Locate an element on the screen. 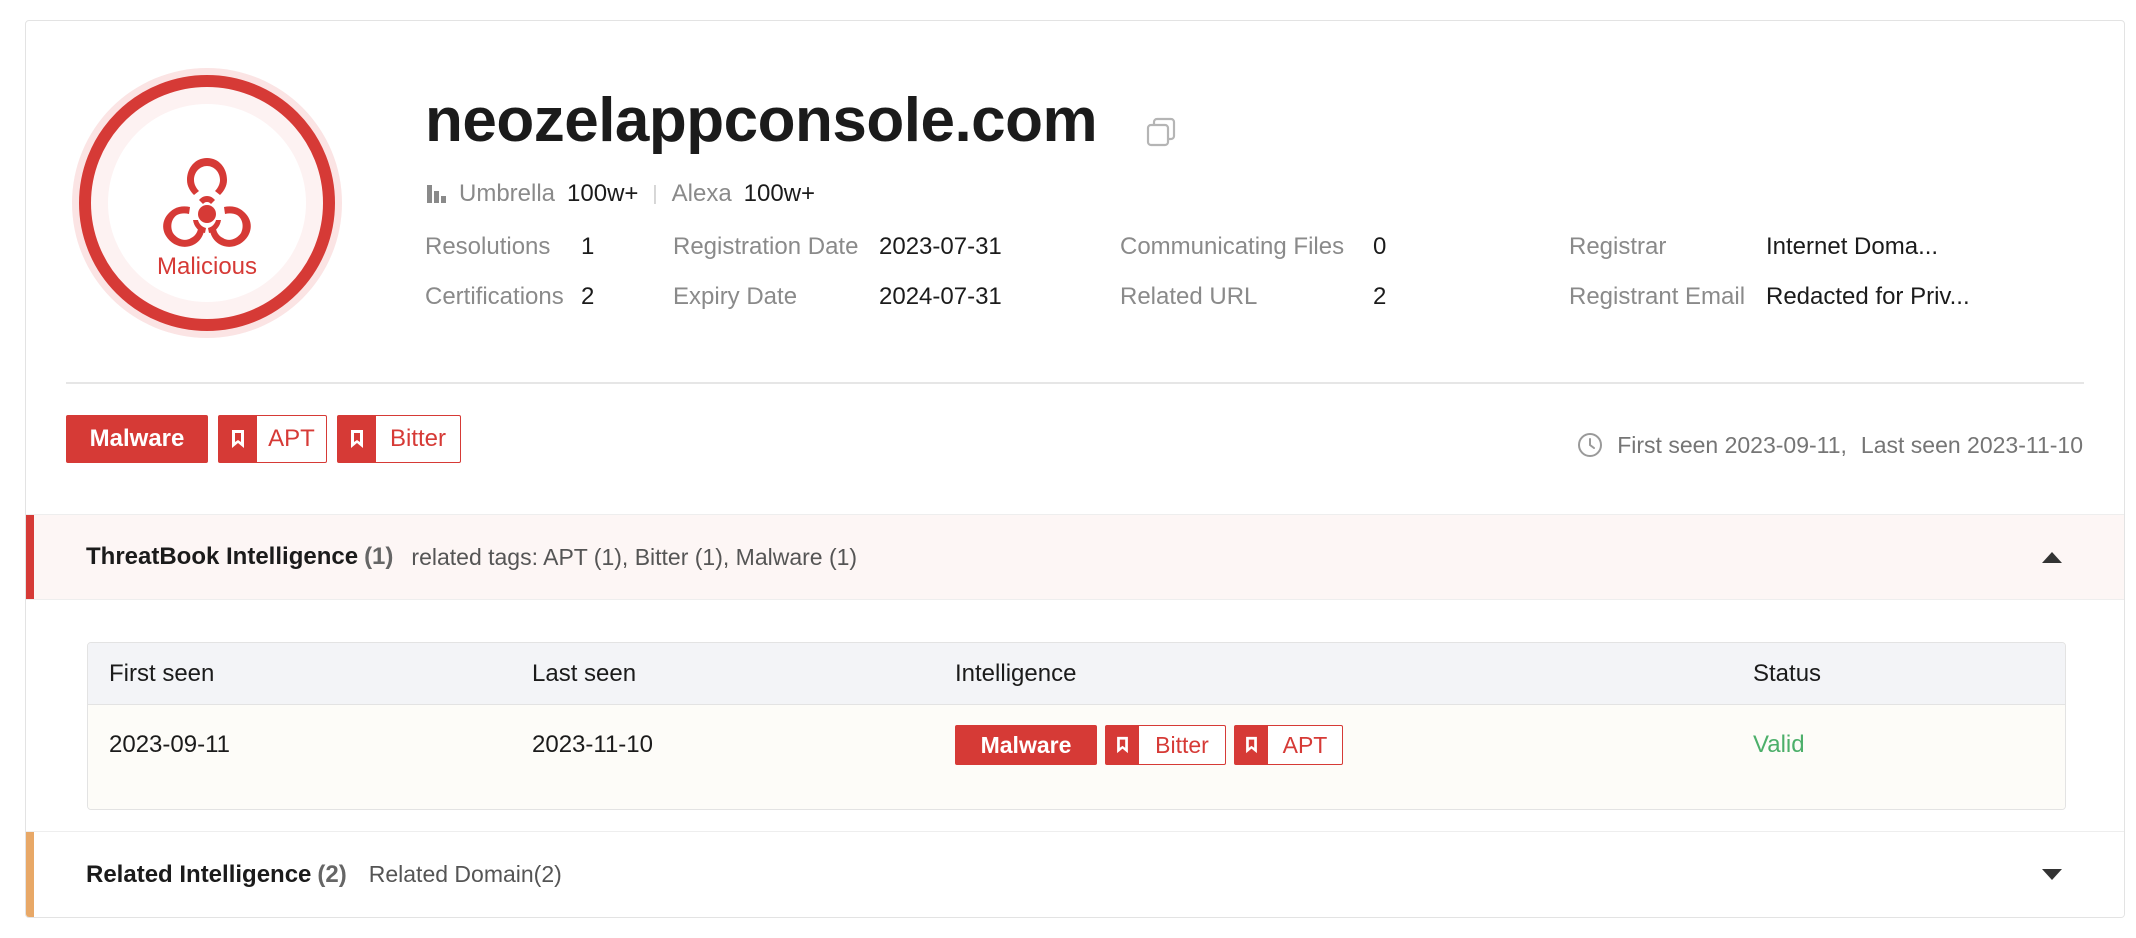  header-divider is located at coordinates (1075, 383).